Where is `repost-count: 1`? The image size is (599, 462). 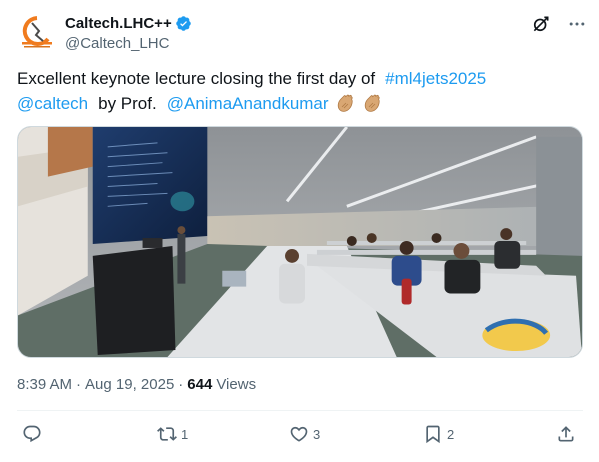
repost-count: 1 is located at coordinates (185, 434).